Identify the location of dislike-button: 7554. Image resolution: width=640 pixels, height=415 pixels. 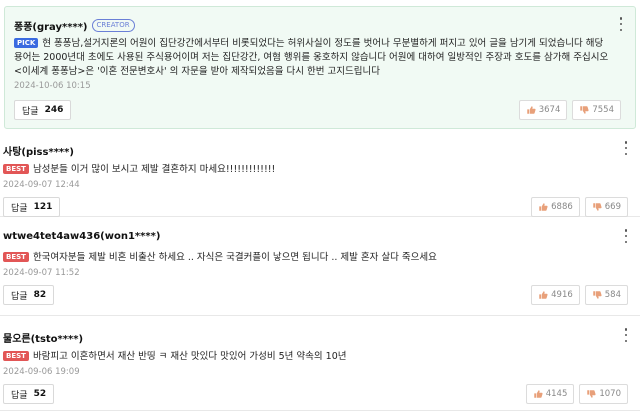
(596, 110).